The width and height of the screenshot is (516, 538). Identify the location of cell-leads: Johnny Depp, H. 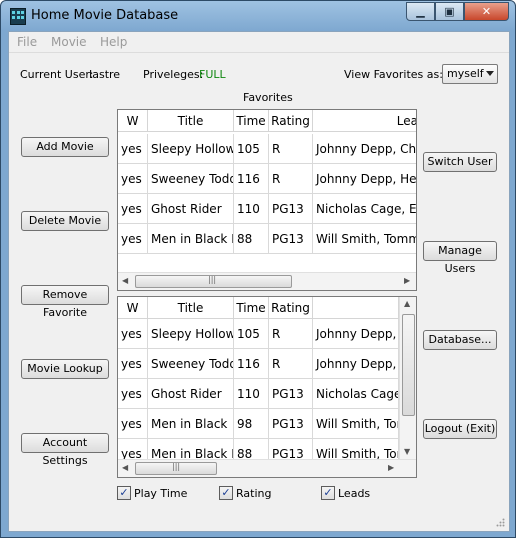
(356, 364).